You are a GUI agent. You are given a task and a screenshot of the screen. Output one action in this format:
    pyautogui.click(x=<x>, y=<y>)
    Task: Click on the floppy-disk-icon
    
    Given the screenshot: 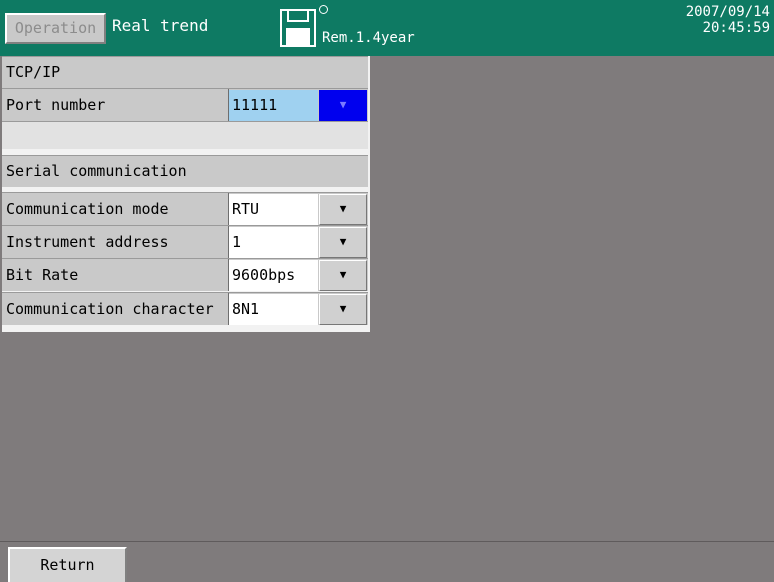 What is the action you would take?
    pyautogui.click(x=298, y=28)
    